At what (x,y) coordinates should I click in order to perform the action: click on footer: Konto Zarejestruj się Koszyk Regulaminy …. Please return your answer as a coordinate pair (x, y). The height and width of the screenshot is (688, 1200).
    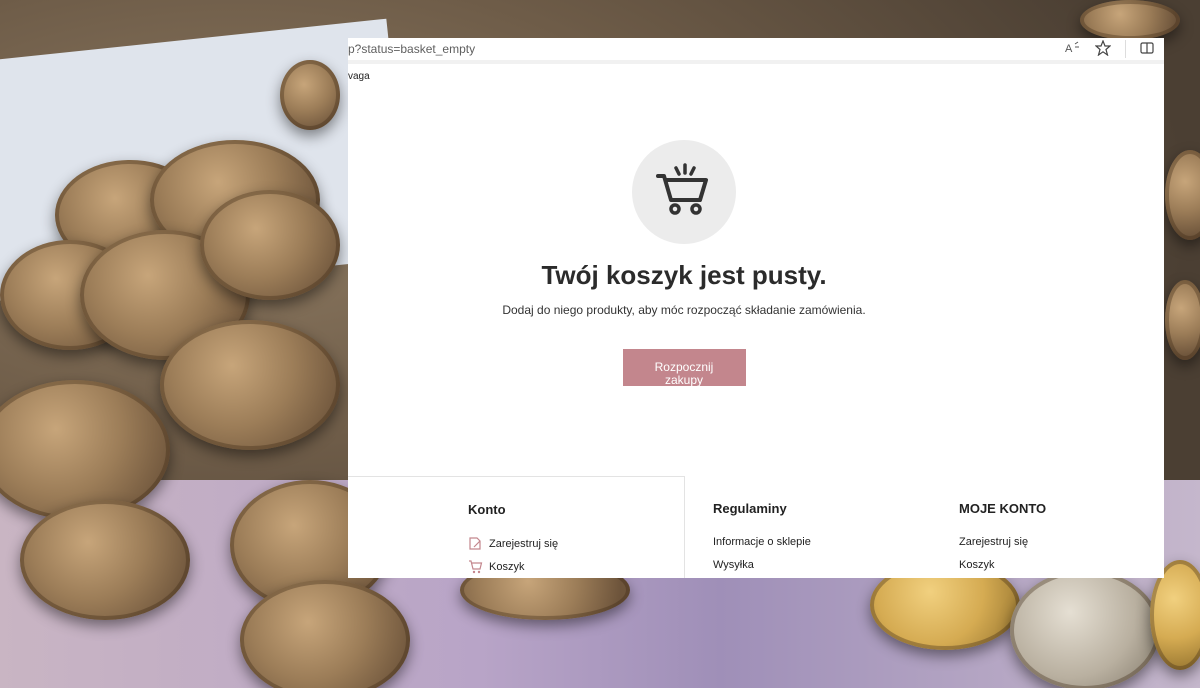
    Looking at the image, I should click on (756, 527).